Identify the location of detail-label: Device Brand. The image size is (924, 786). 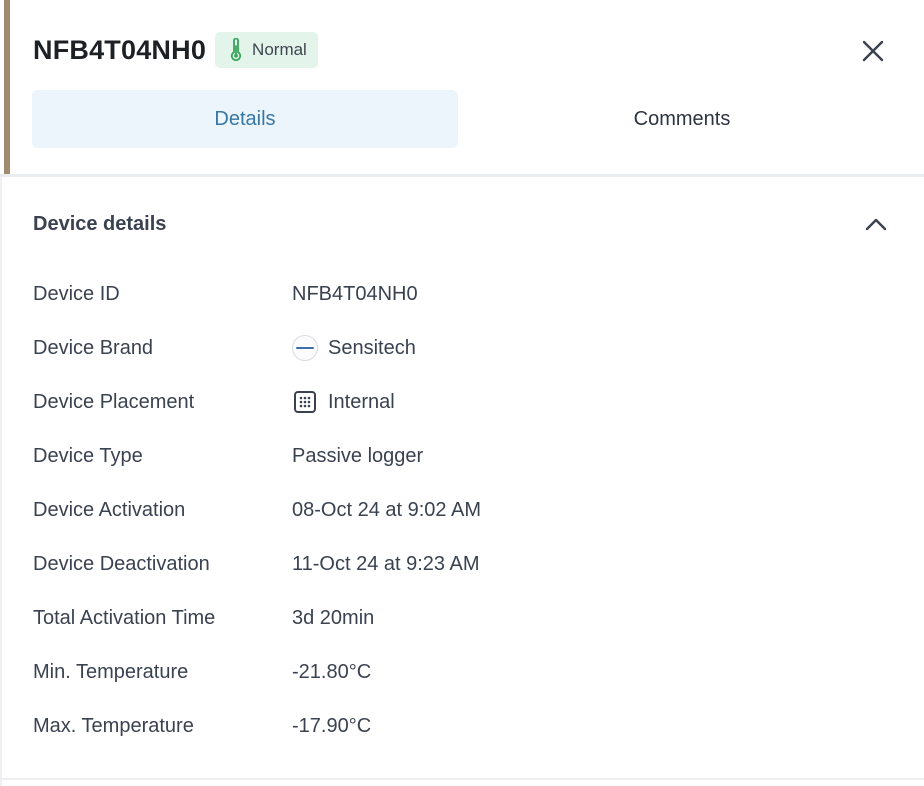
(93, 347).